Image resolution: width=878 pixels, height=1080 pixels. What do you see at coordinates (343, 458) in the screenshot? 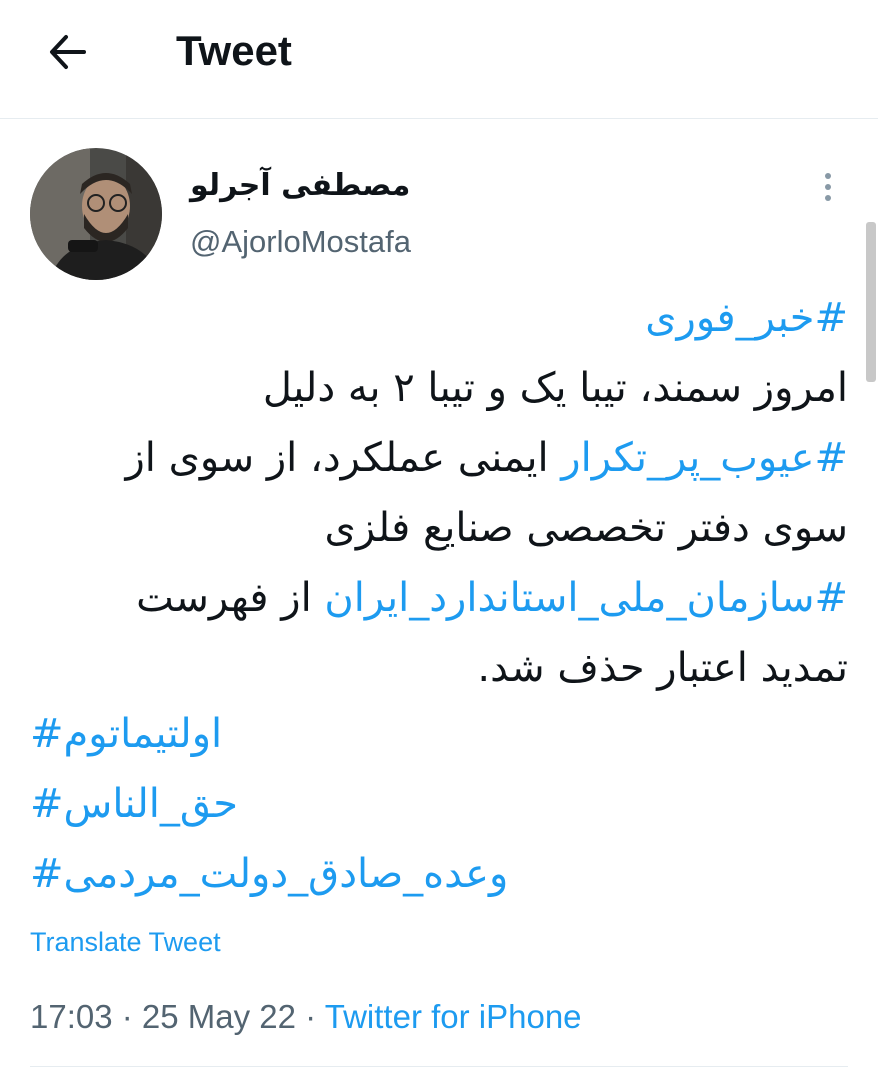
I see `tweet-text: ایمنی عملکرد، از سوی از` at bounding box center [343, 458].